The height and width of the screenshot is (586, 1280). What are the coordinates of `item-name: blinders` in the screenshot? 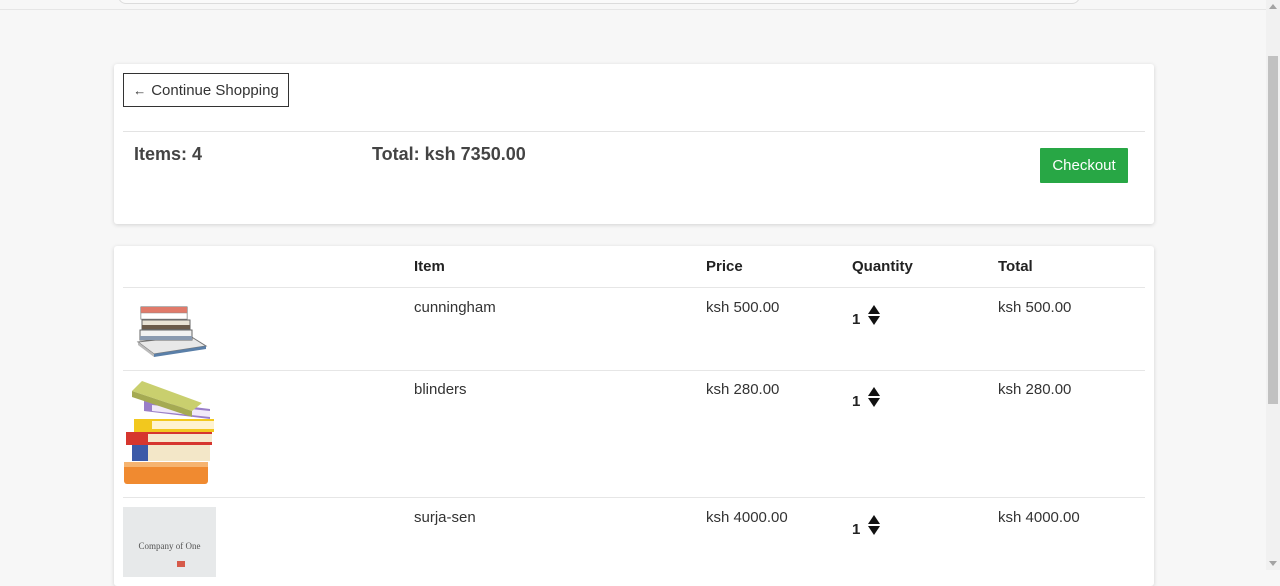 It's located at (440, 389).